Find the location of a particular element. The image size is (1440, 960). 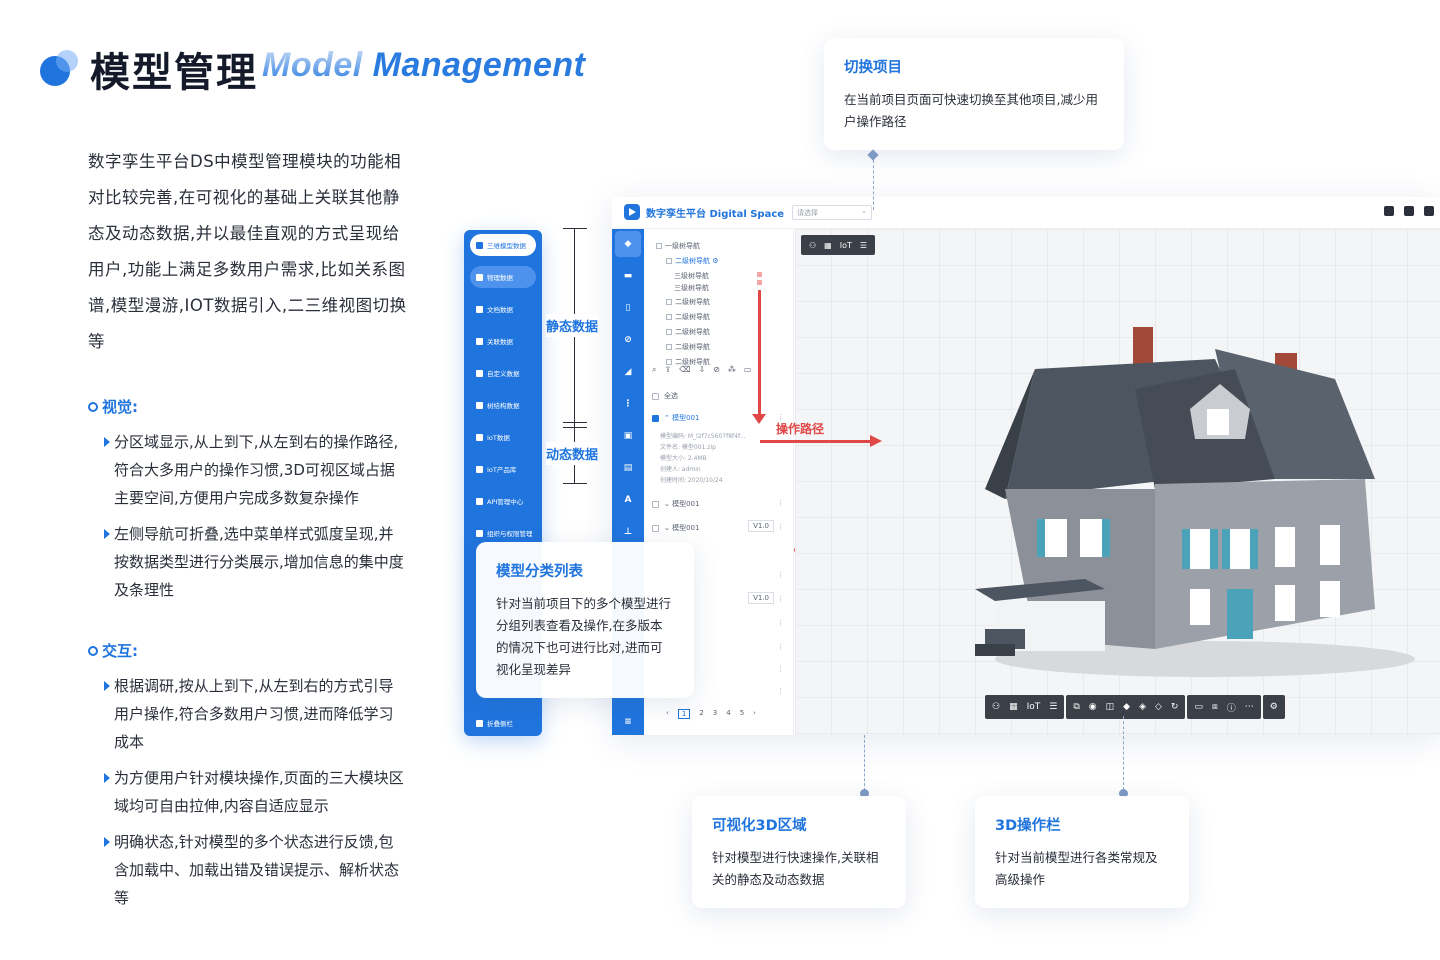

collapse-icon: ≡ is located at coordinates (628, 722).